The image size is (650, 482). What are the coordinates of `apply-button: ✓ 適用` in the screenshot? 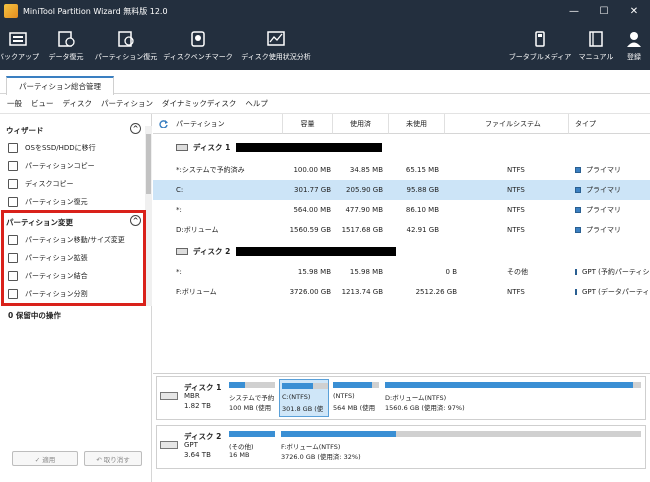 It's located at (45, 458).